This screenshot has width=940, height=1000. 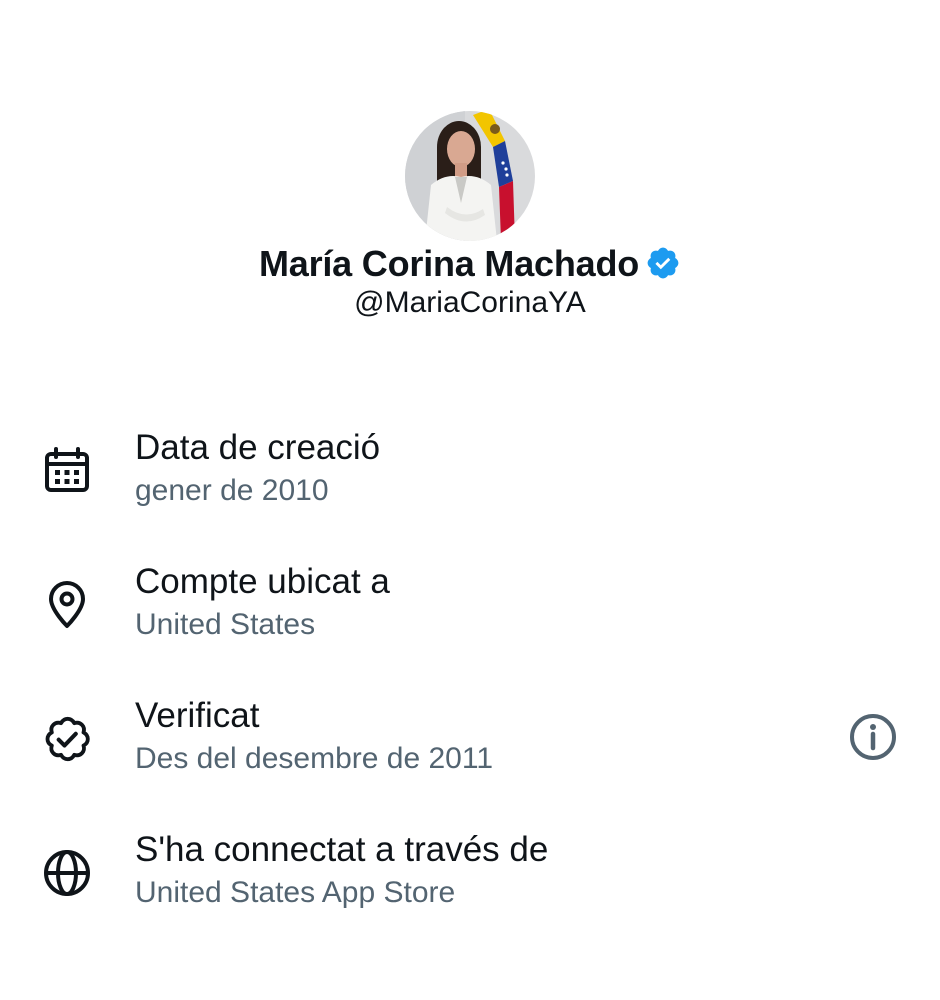 I want to click on verified-badge-outline-icon, so click(x=67, y=739).